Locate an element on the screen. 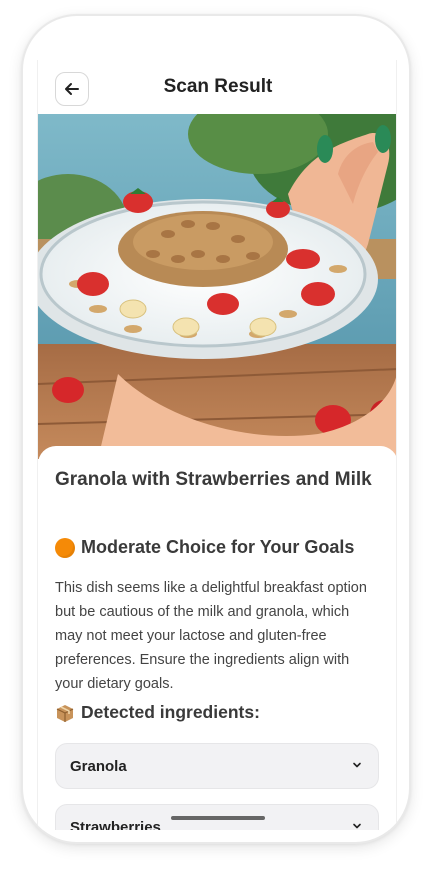  page-title: Scan Result is located at coordinates (218, 86).